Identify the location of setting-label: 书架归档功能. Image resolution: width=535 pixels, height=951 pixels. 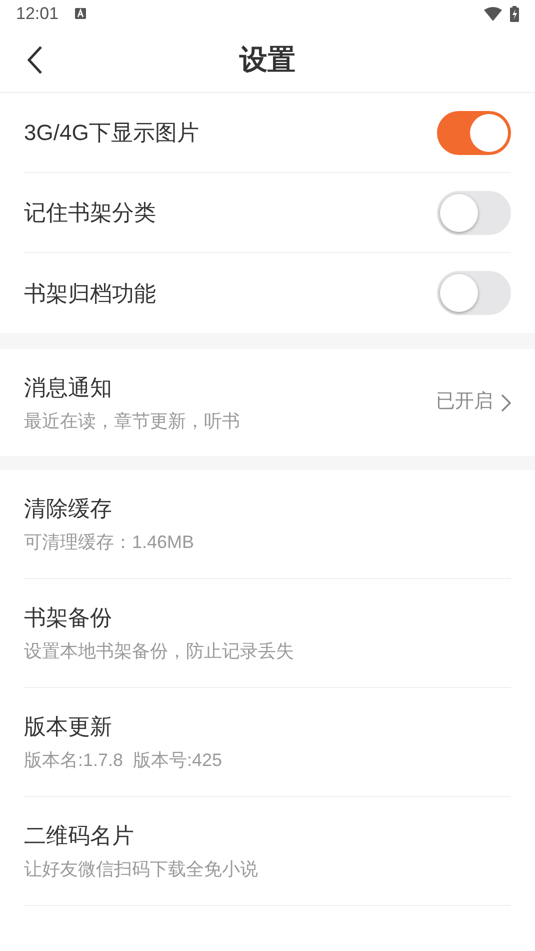
(90, 294).